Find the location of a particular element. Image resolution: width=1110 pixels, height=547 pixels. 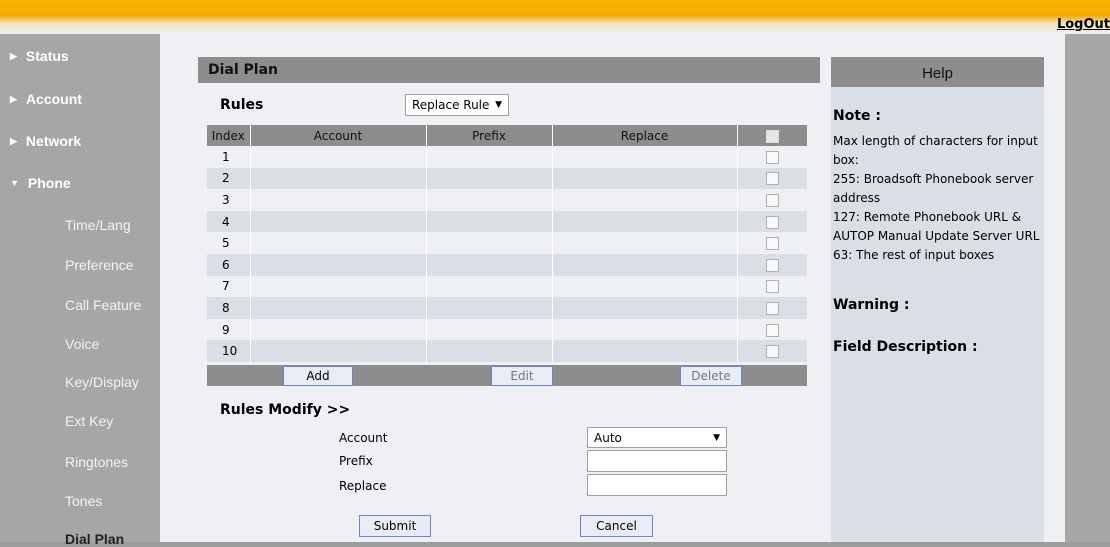

table-row: 4 is located at coordinates (507, 221).